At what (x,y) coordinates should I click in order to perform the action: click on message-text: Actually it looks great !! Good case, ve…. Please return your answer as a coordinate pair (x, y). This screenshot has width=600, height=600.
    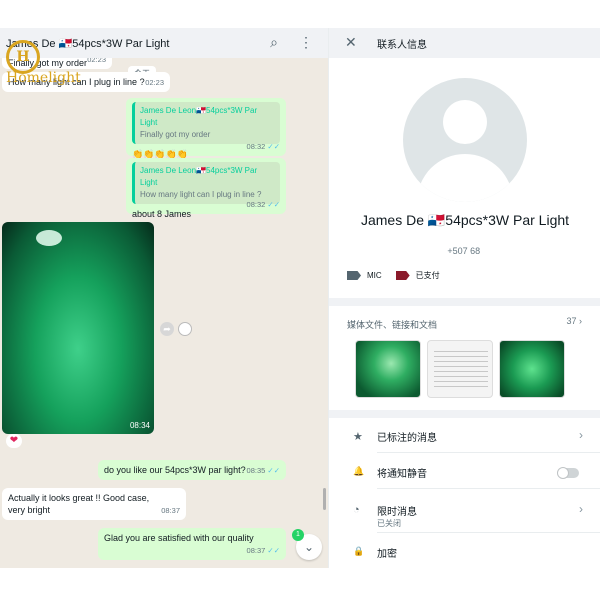
    Looking at the image, I should click on (79, 504).